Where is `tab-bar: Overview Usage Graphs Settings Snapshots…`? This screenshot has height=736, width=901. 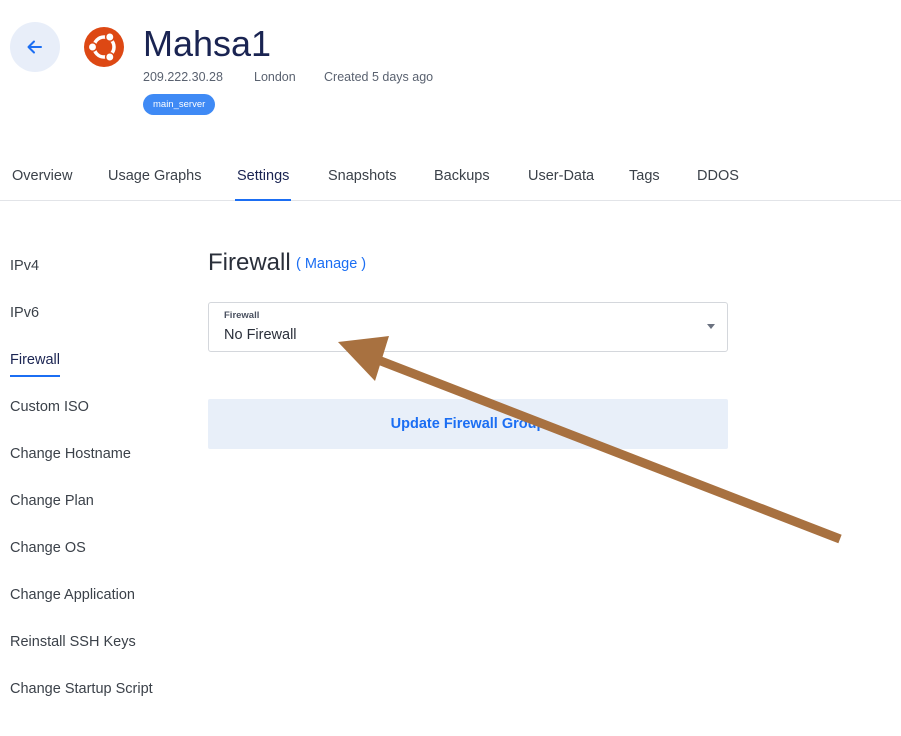 tab-bar: Overview Usage Graphs Settings Snapshots… is located at coordinates (450, 178).